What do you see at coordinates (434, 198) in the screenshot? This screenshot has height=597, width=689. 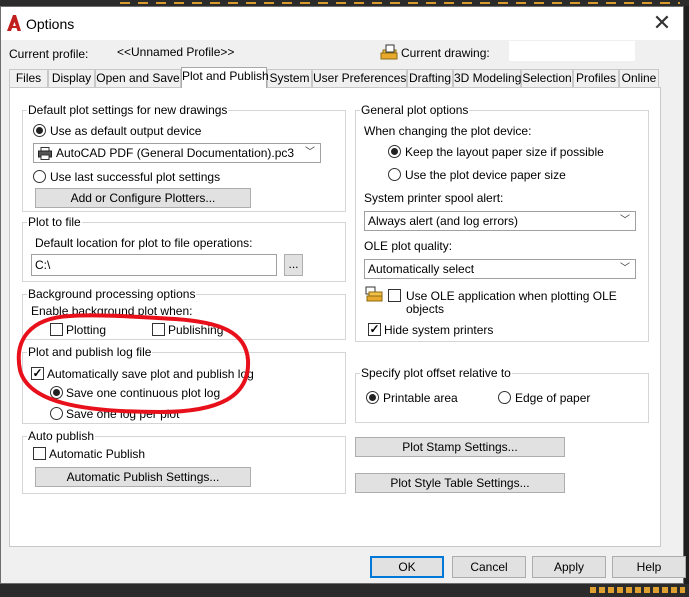 I see `spool-alert-label: System printer spool alert:` at bounding box center [434, 198].